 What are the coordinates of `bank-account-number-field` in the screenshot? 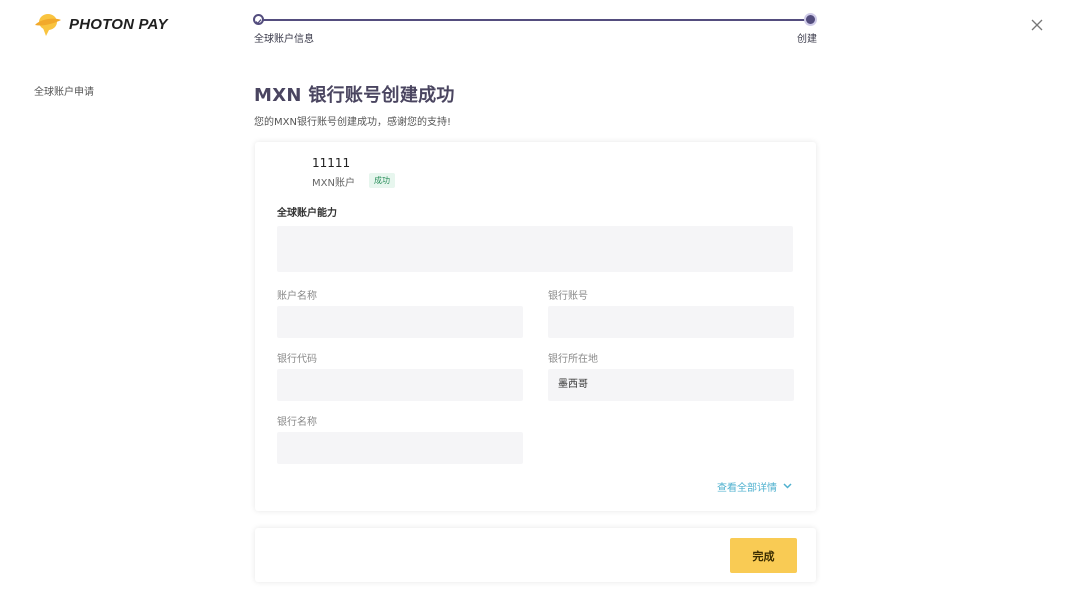 It's located at (671, 322).